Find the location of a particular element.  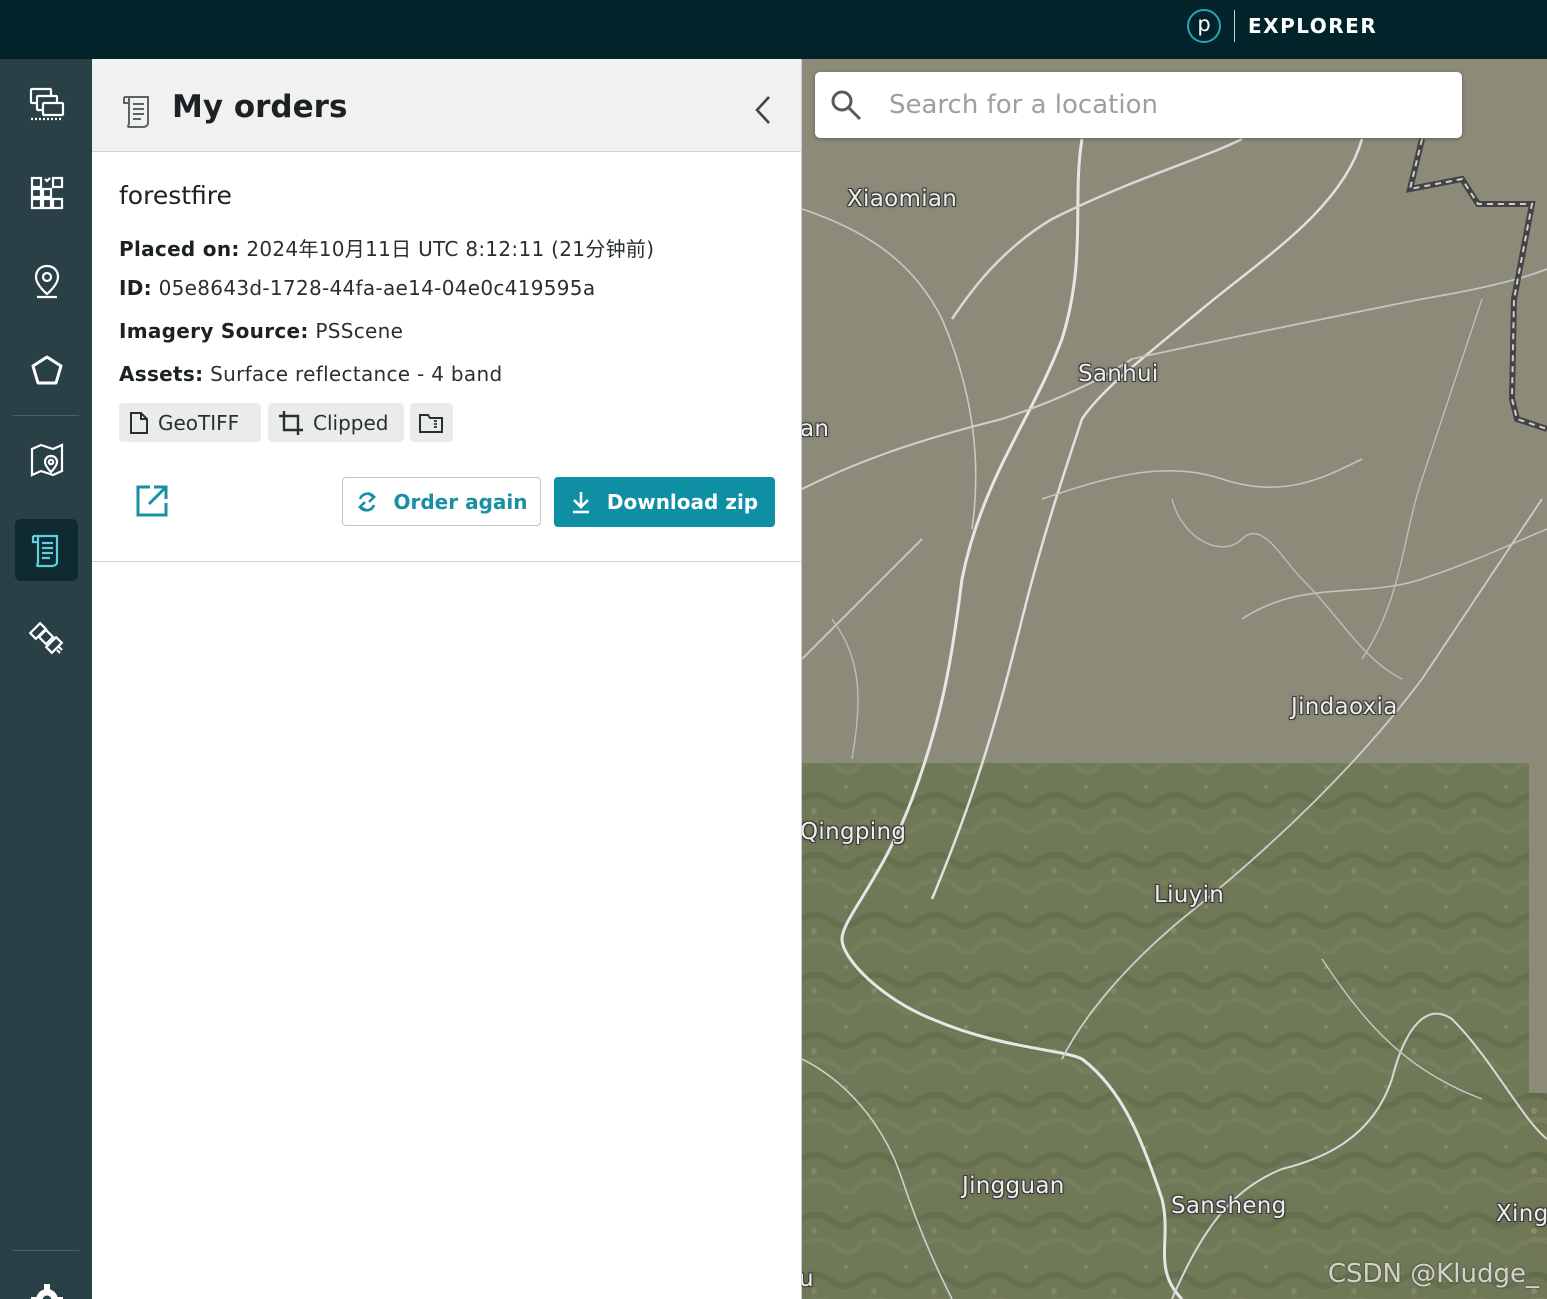

map-label-qingping: Qingping is located at coordinates (854, 832).